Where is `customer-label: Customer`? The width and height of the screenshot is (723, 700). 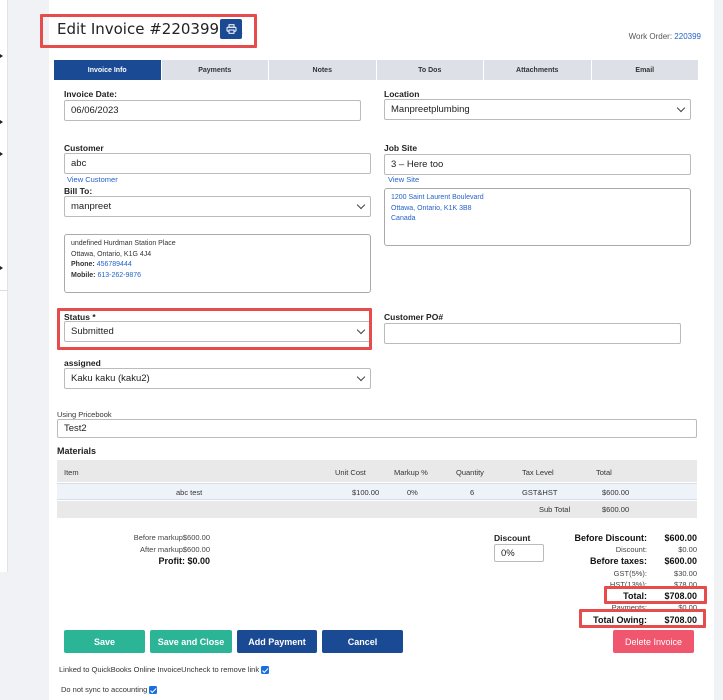
customer-label: Customer is located at coordinates (84, 148).